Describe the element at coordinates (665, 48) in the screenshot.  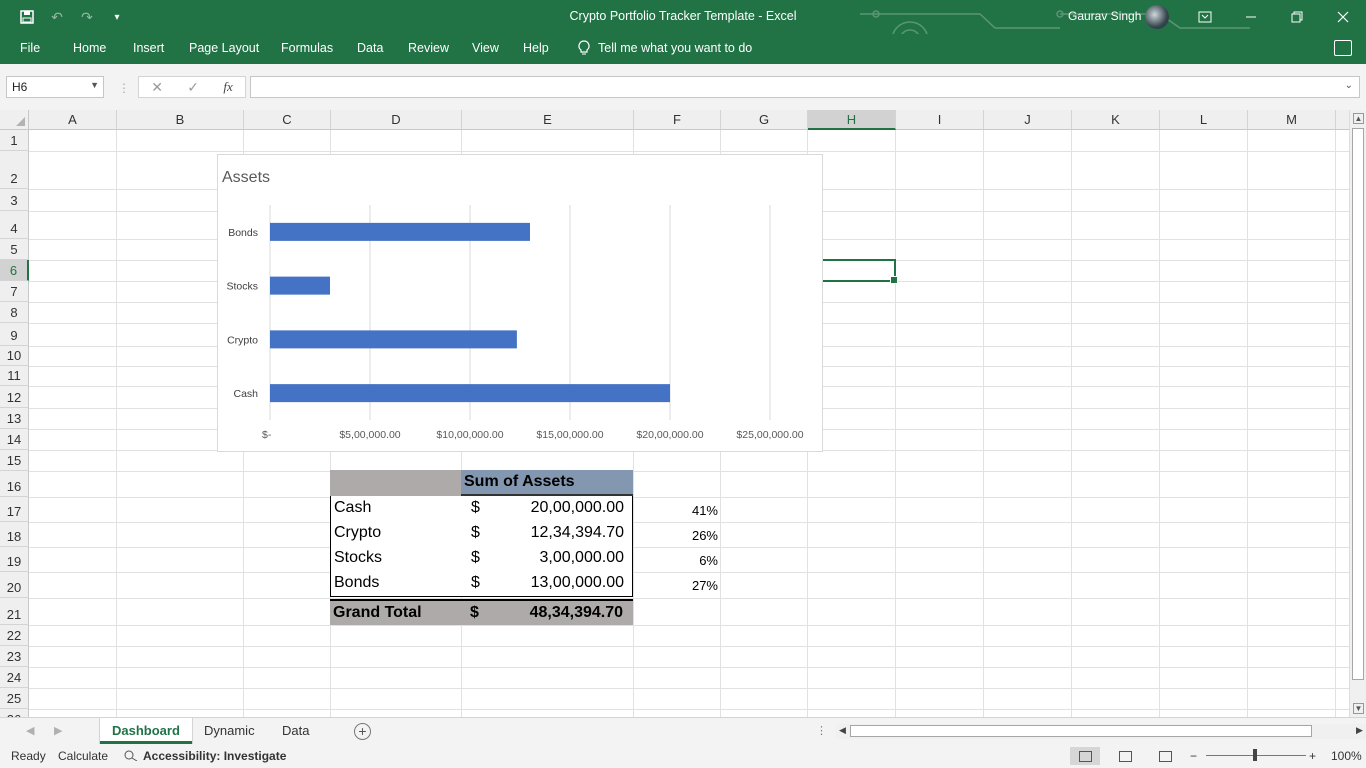
I see `tell-me-box: Tell me what you want to do` at that location.